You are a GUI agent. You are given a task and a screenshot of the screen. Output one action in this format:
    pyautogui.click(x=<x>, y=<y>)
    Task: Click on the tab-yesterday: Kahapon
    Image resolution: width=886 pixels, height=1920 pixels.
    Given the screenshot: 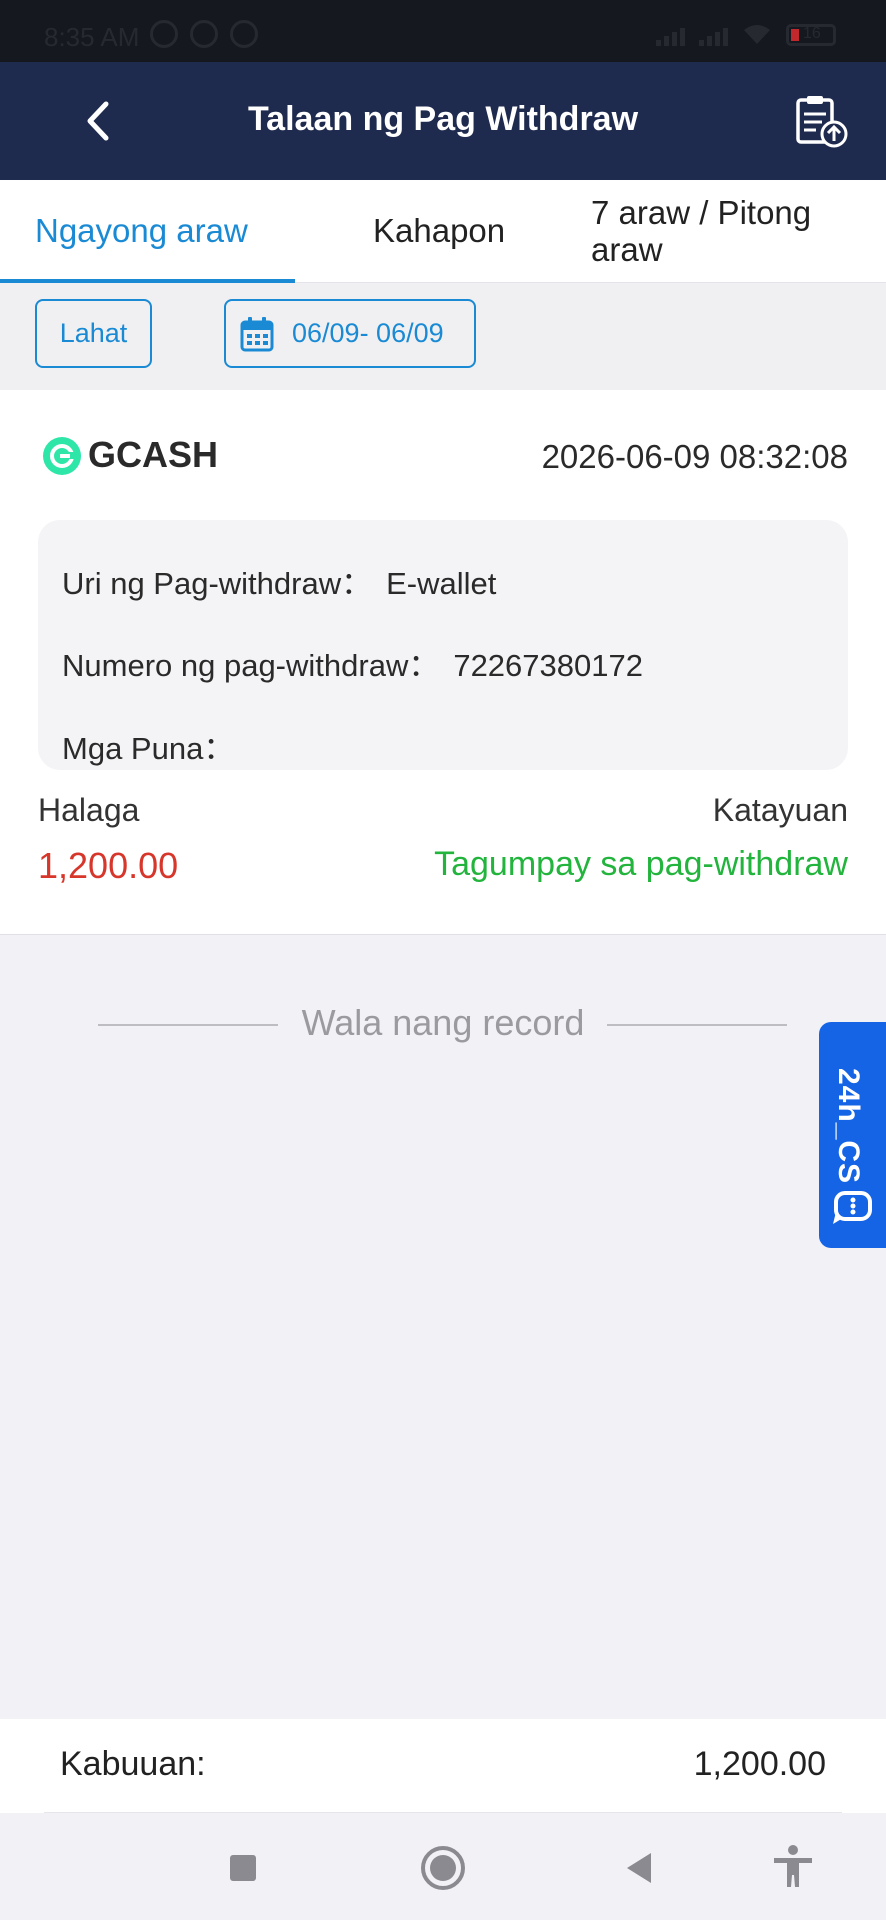 What is the action you would take?
    pyautogui.click(x=443, y=231)
    